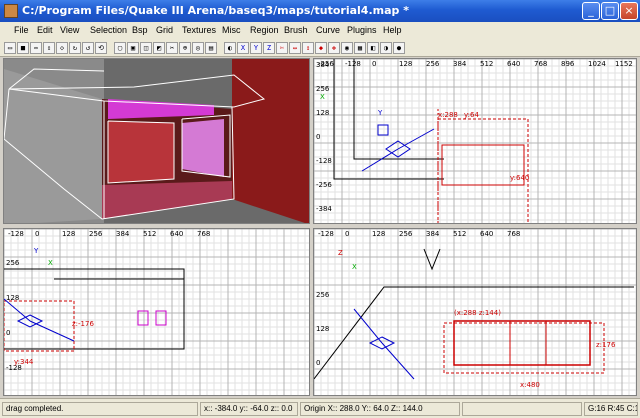  Describe the element at coordinates (50, 263) in the screenshot. I see `xz-axis-x: X` at that location.